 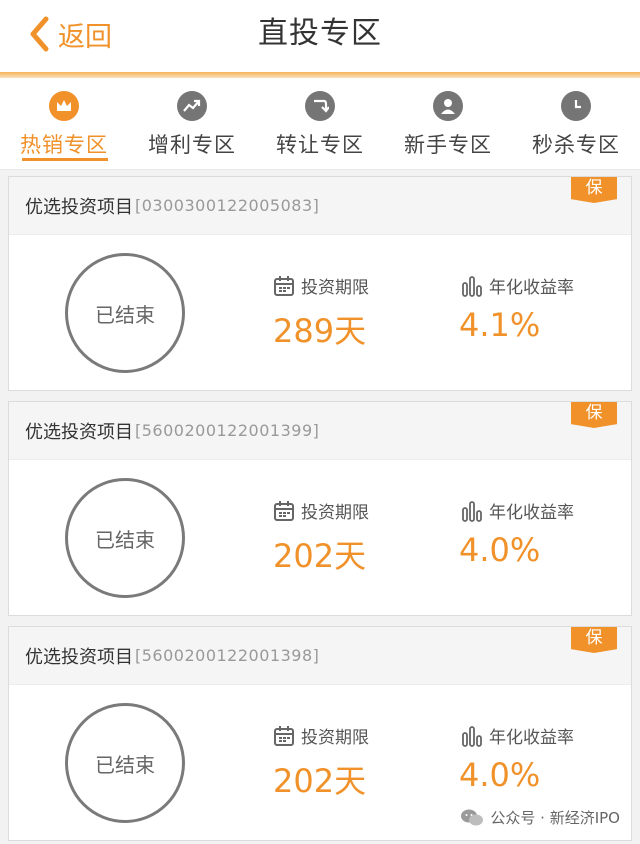 What do you see at coordinates (500, 325) in the screenshot?
I see `rate-value: 4.1%` at bounding box center [500, 325].